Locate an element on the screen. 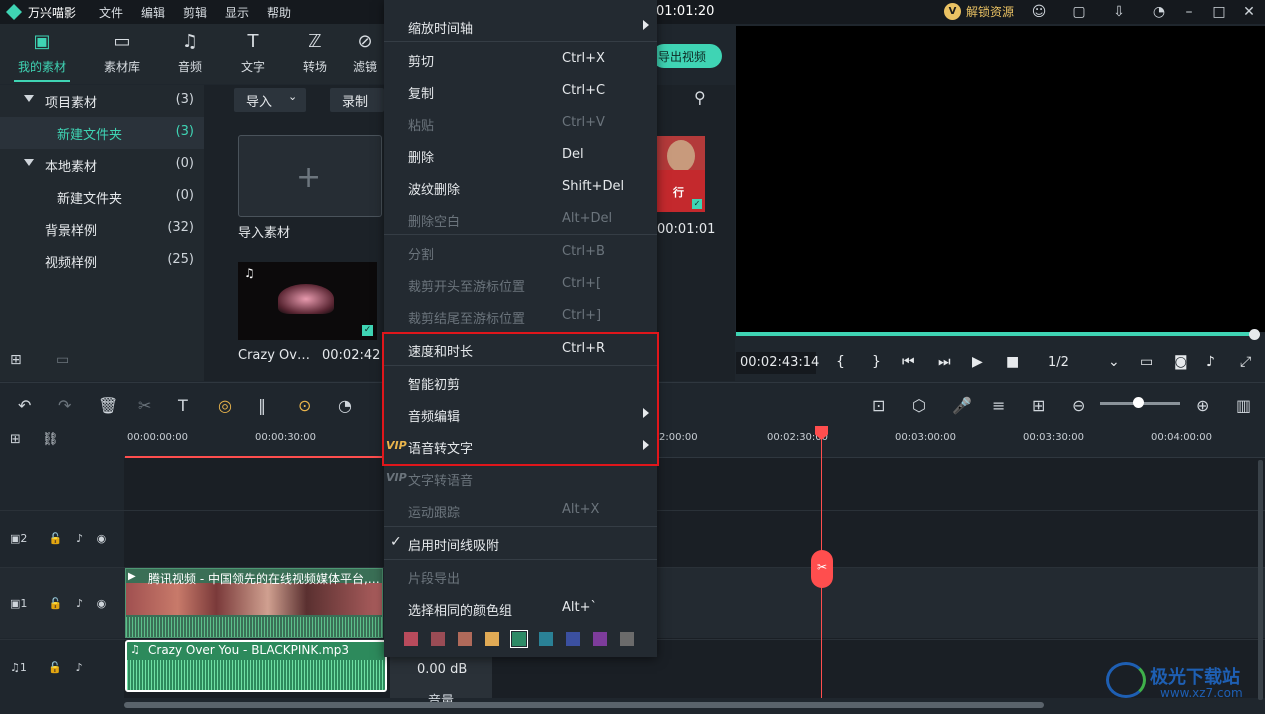 The width and height of the screenshot is (1265, 714). minimize-icon: – is located at coordinates (1189, 12).